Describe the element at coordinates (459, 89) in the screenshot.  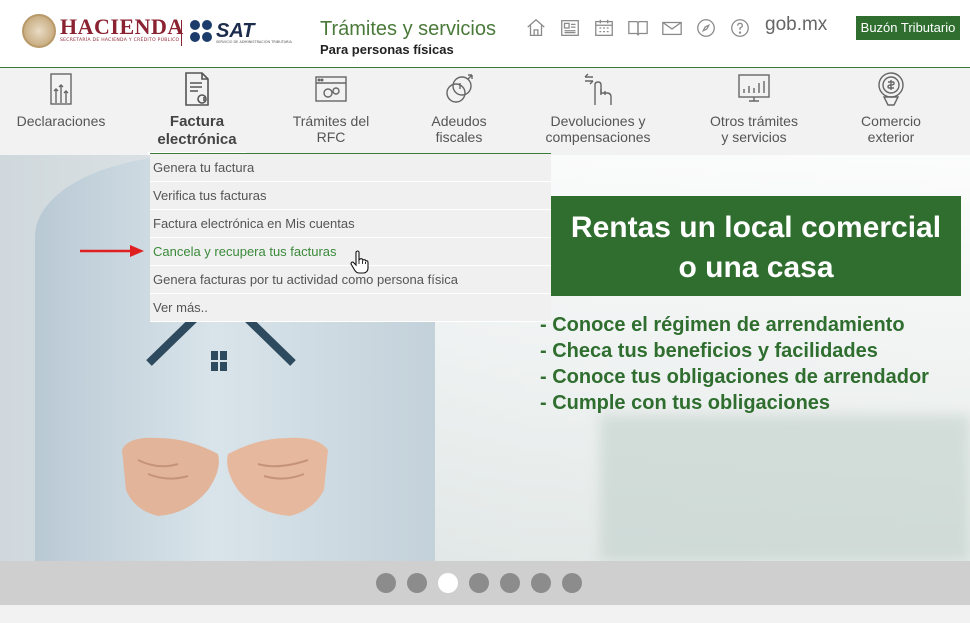
I see `adeudos-icon` at that location.